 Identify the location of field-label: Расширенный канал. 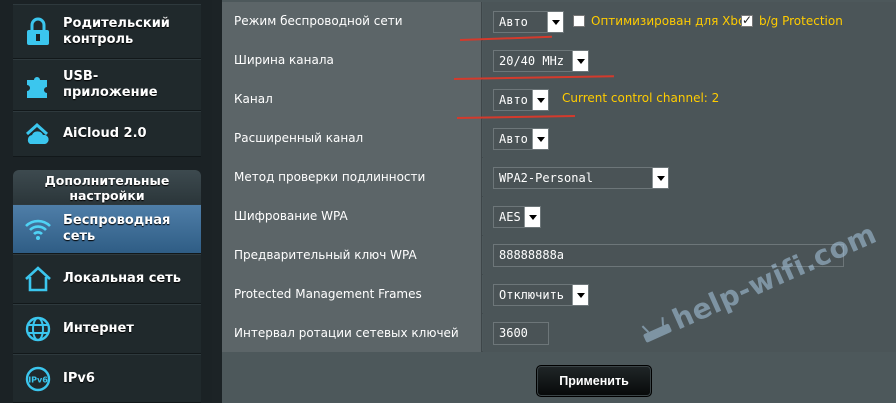
(352, 138).